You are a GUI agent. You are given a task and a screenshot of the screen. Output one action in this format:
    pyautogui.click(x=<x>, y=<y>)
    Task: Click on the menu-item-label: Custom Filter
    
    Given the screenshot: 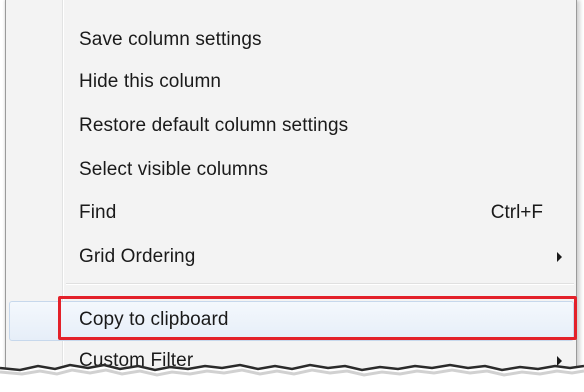 What is the action you would take?
    pyautogui.click(x=136, y=360)
    